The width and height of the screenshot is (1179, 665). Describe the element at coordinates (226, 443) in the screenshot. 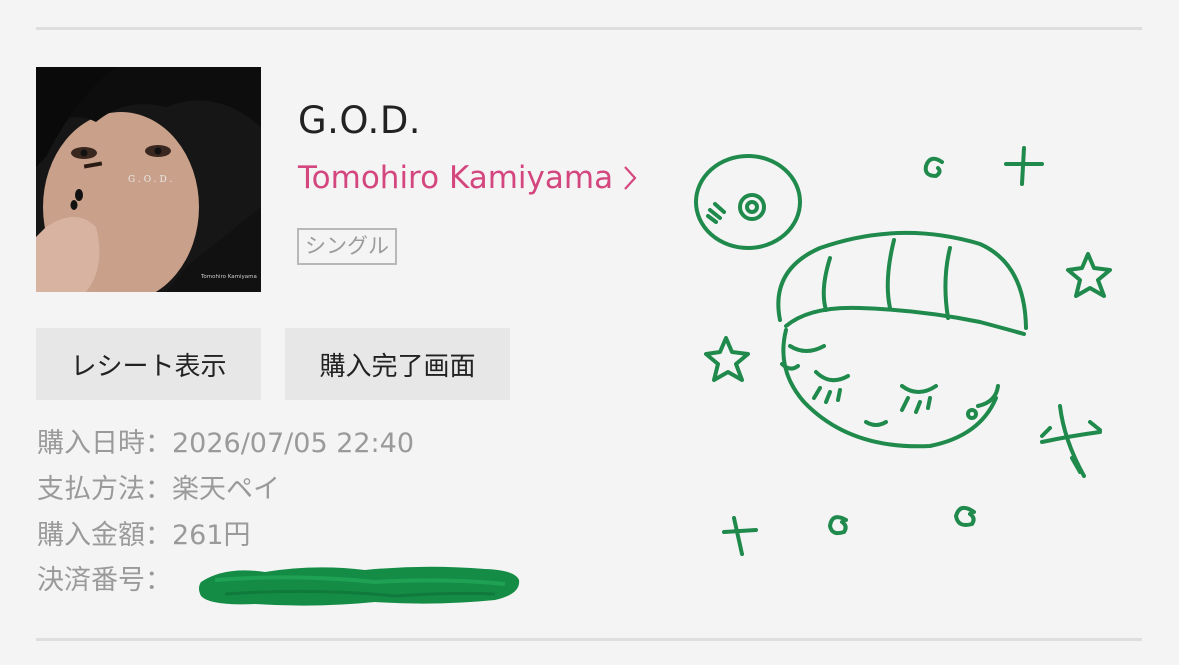

I see `purchase-datetime: 購入日時：2026/07/05 22:40` at that location.